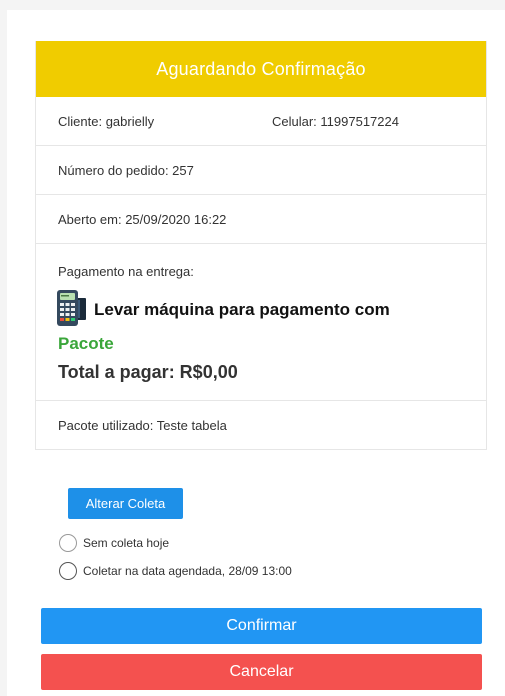 The width and height of the screenshot is (505, 696). I want to click on card-machine-icon, so click(72, 309).